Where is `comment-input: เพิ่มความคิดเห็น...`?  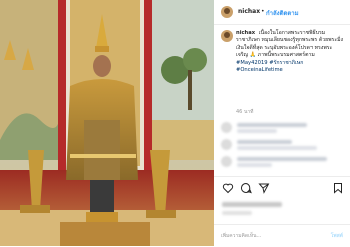 comment-input: เพิ่มความคิดเห็น... is located at coordinates (241, 236).